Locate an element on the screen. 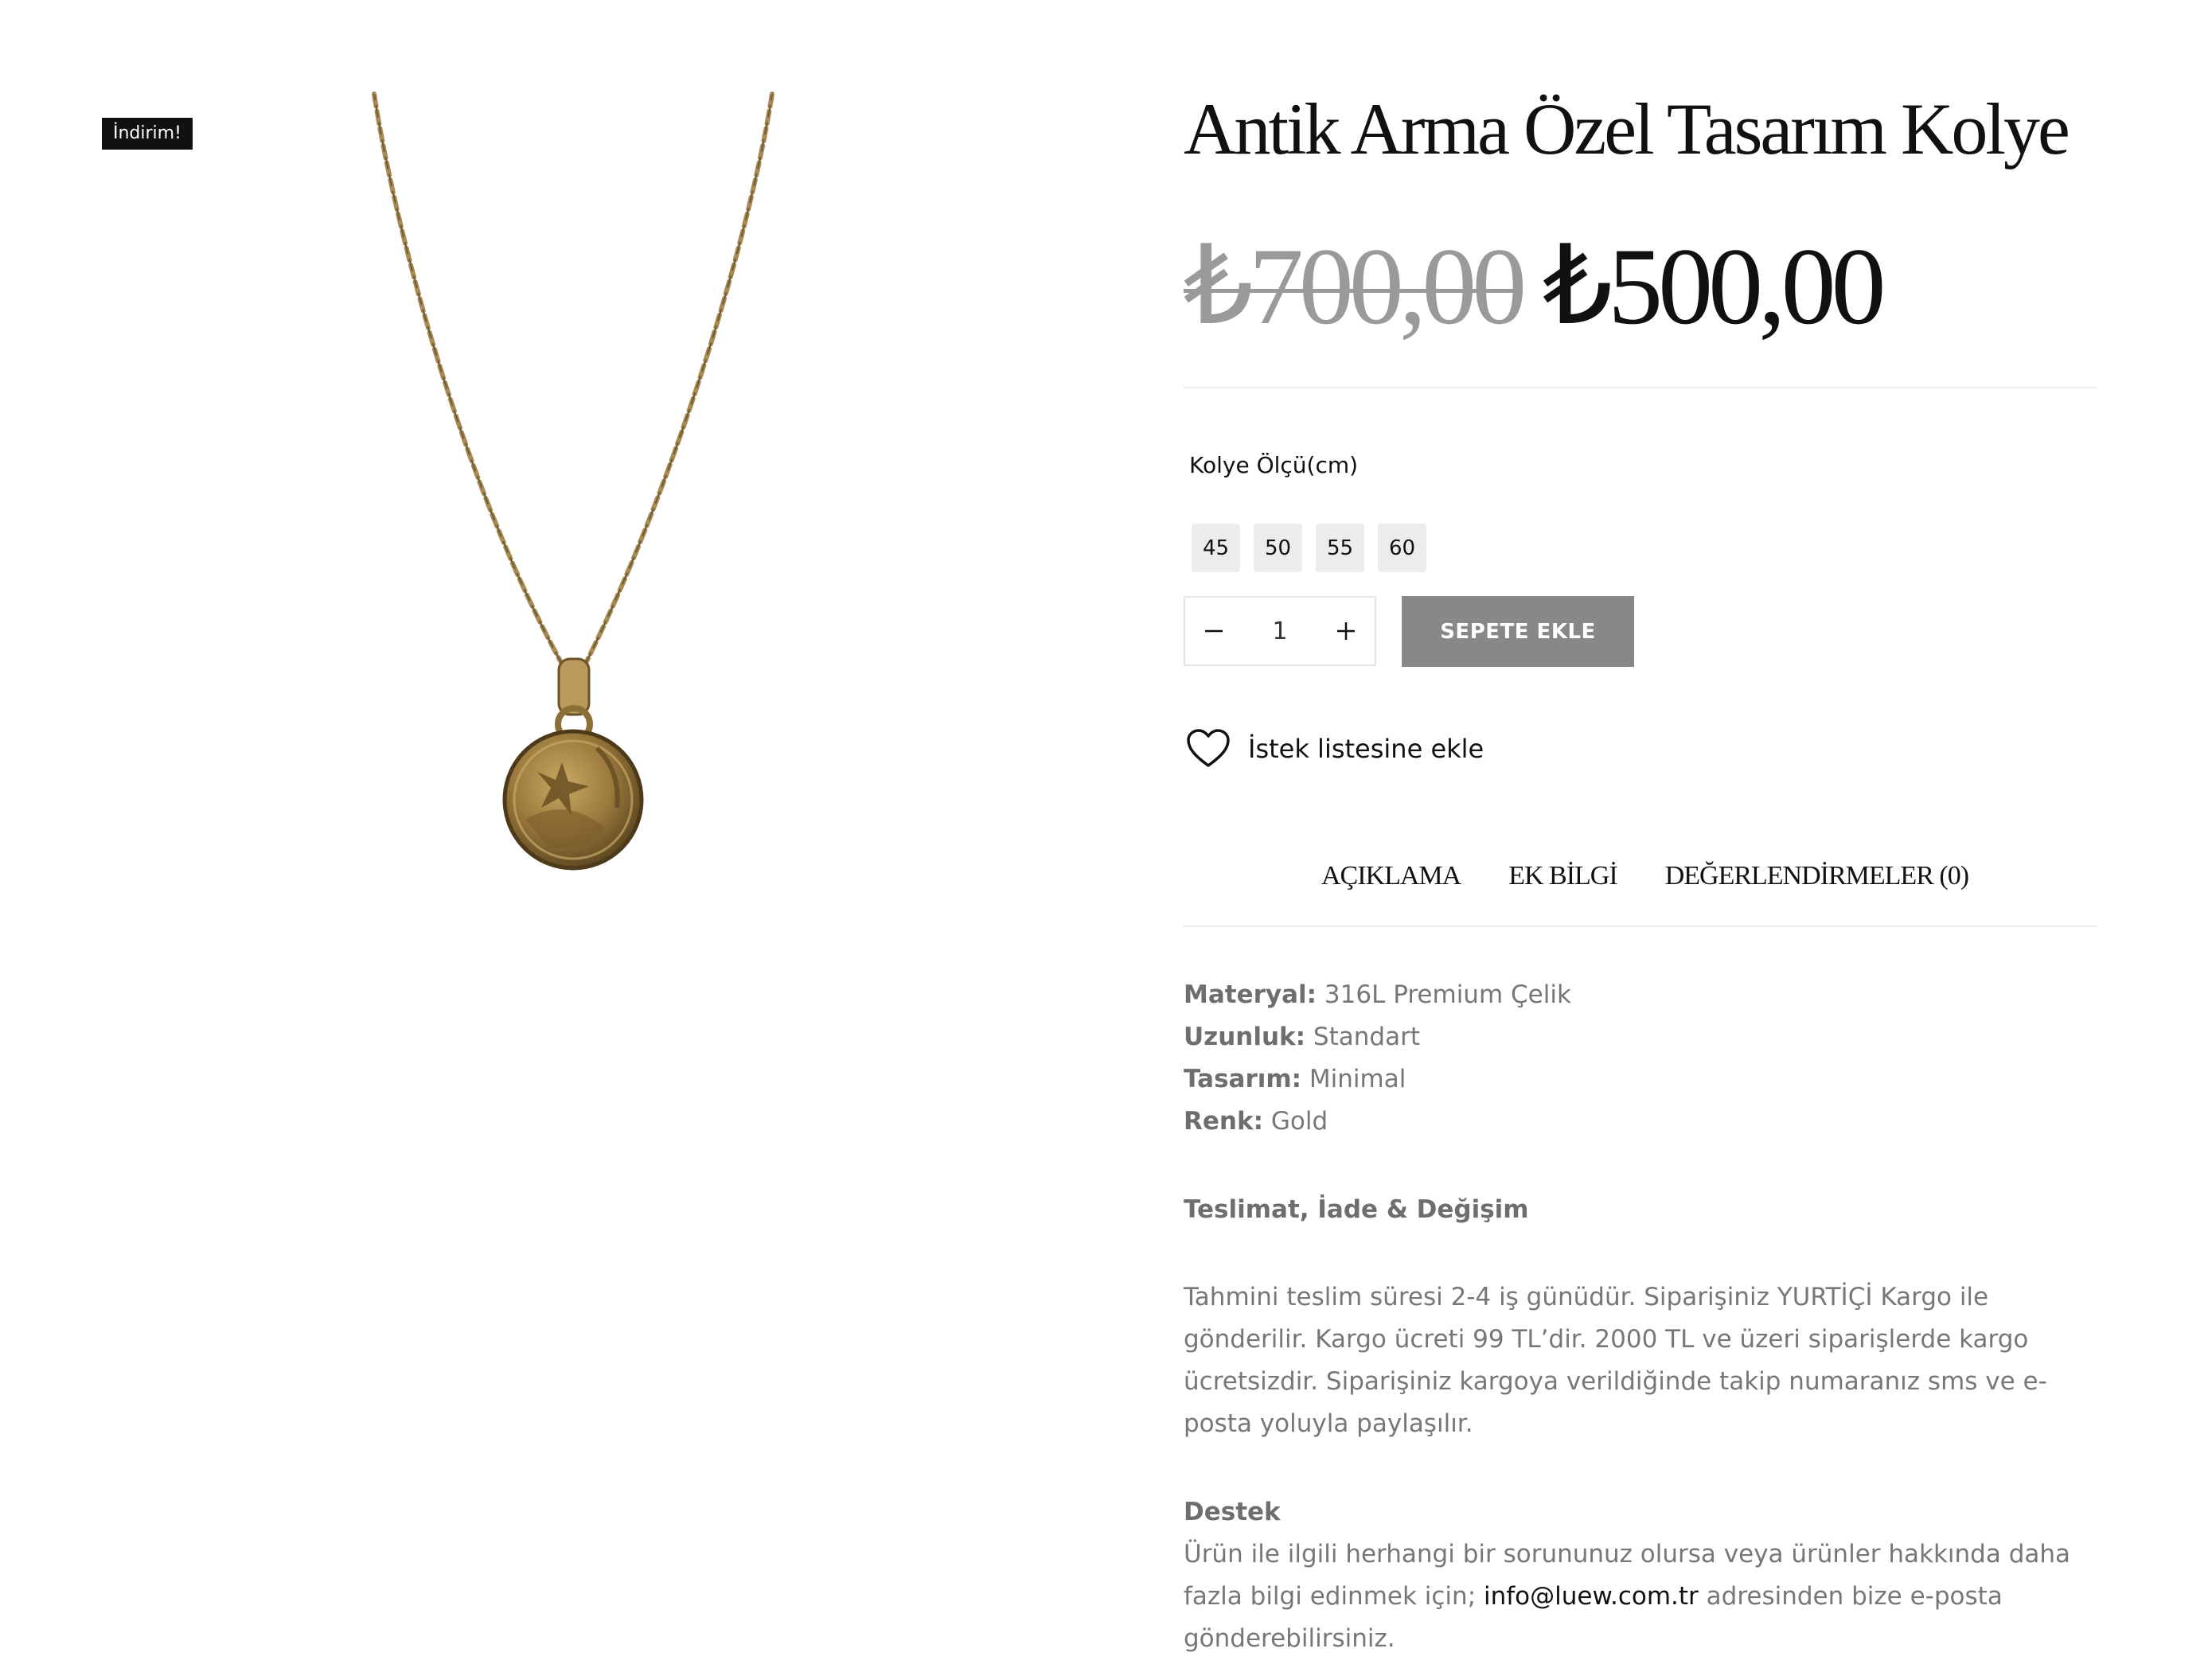 The image size is (2212, 1660). variation-label: Kolye Ölçü(cm) is located at coordinates (1274, 465).